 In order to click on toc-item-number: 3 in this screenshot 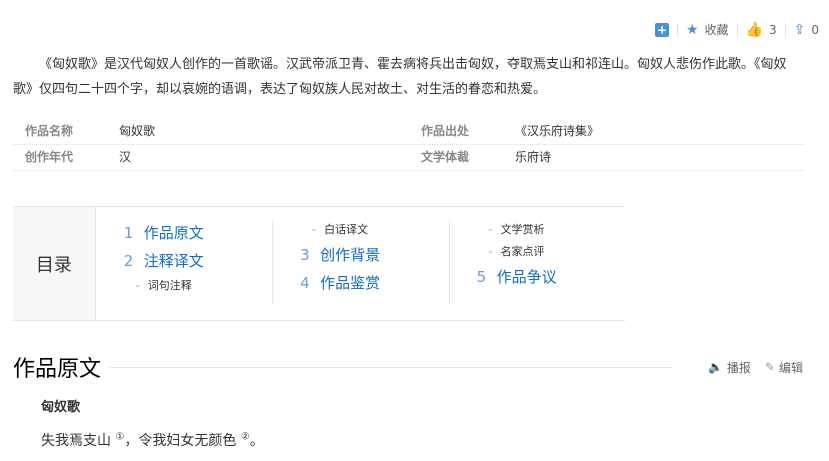, I will do `click(305, 255)`.